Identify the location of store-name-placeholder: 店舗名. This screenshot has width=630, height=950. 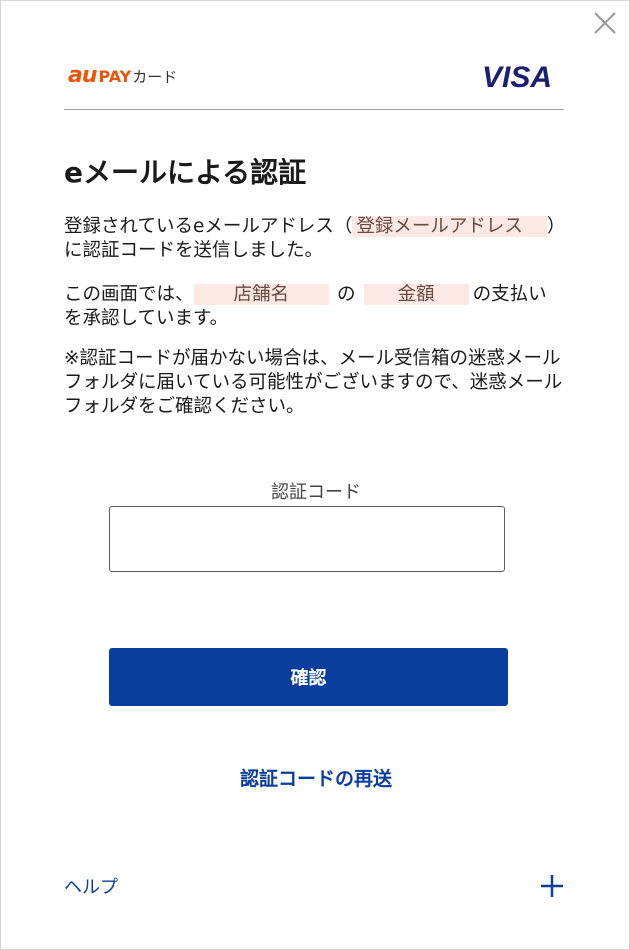
(261, 294).